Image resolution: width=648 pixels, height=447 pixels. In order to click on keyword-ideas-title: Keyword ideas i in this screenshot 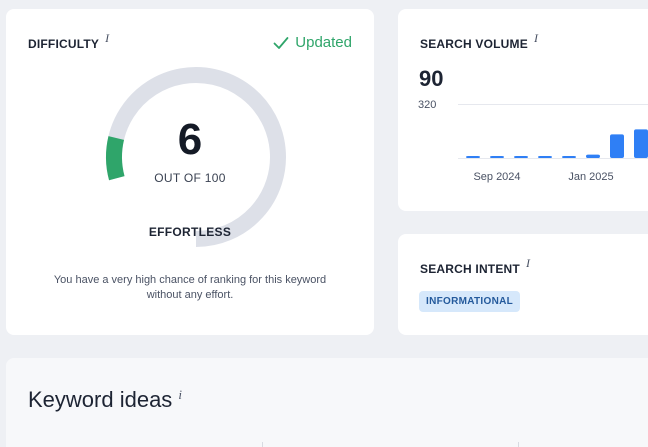, I will do `click(105, 400)`.